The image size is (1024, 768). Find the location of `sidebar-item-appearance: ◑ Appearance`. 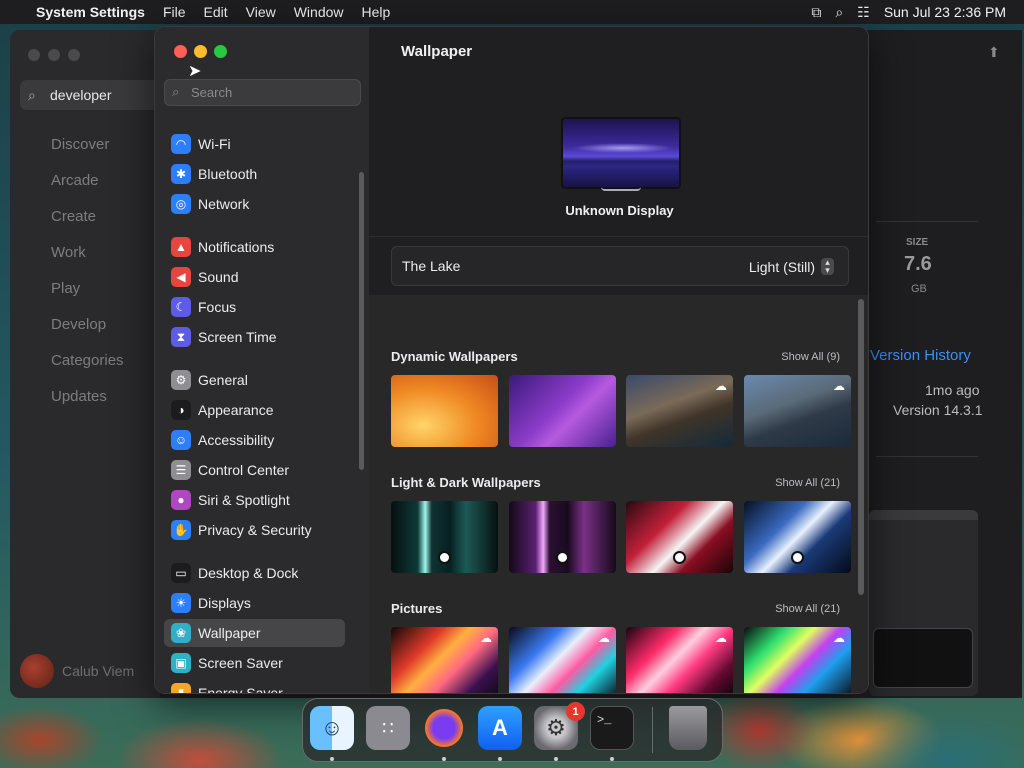

sidebar-item-appearance: ◑ Appearance is located at coordinates (254, 410).